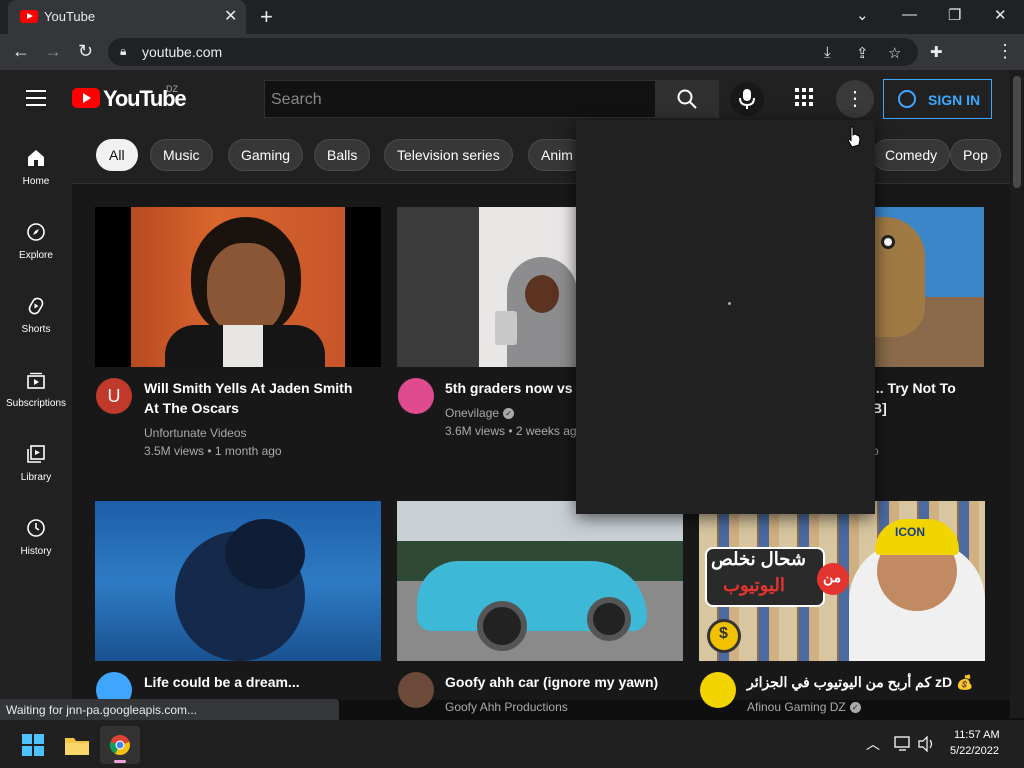 The image size is (1024, 768). I want to click on settings-more-icon: ⋮, so click(855, 99).